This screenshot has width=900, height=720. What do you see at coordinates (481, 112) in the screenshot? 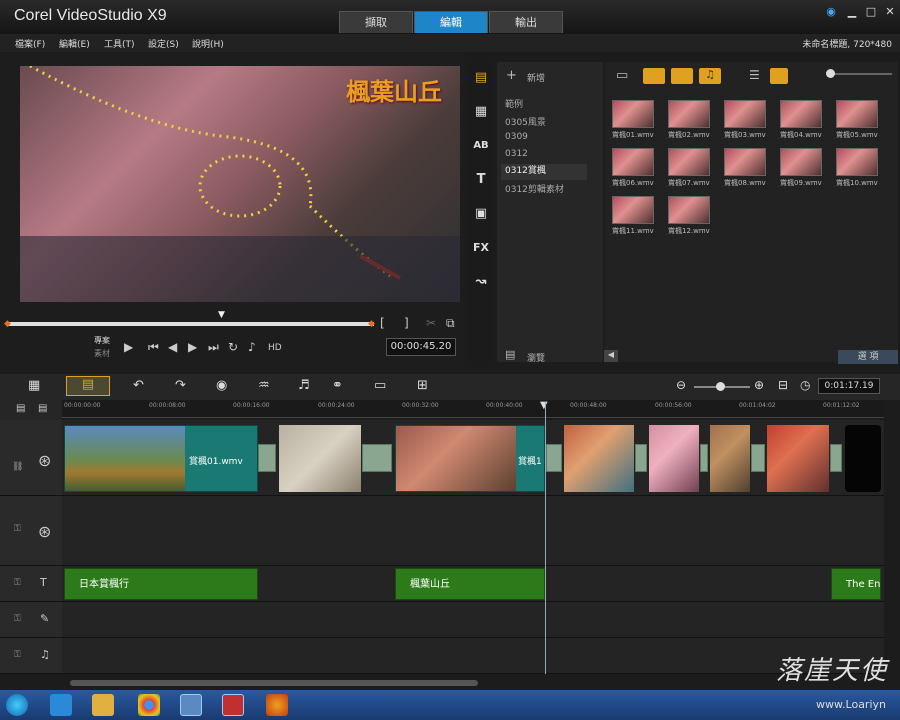
I see `instant-project-icon: ▦` at bounding box center [481, 112].